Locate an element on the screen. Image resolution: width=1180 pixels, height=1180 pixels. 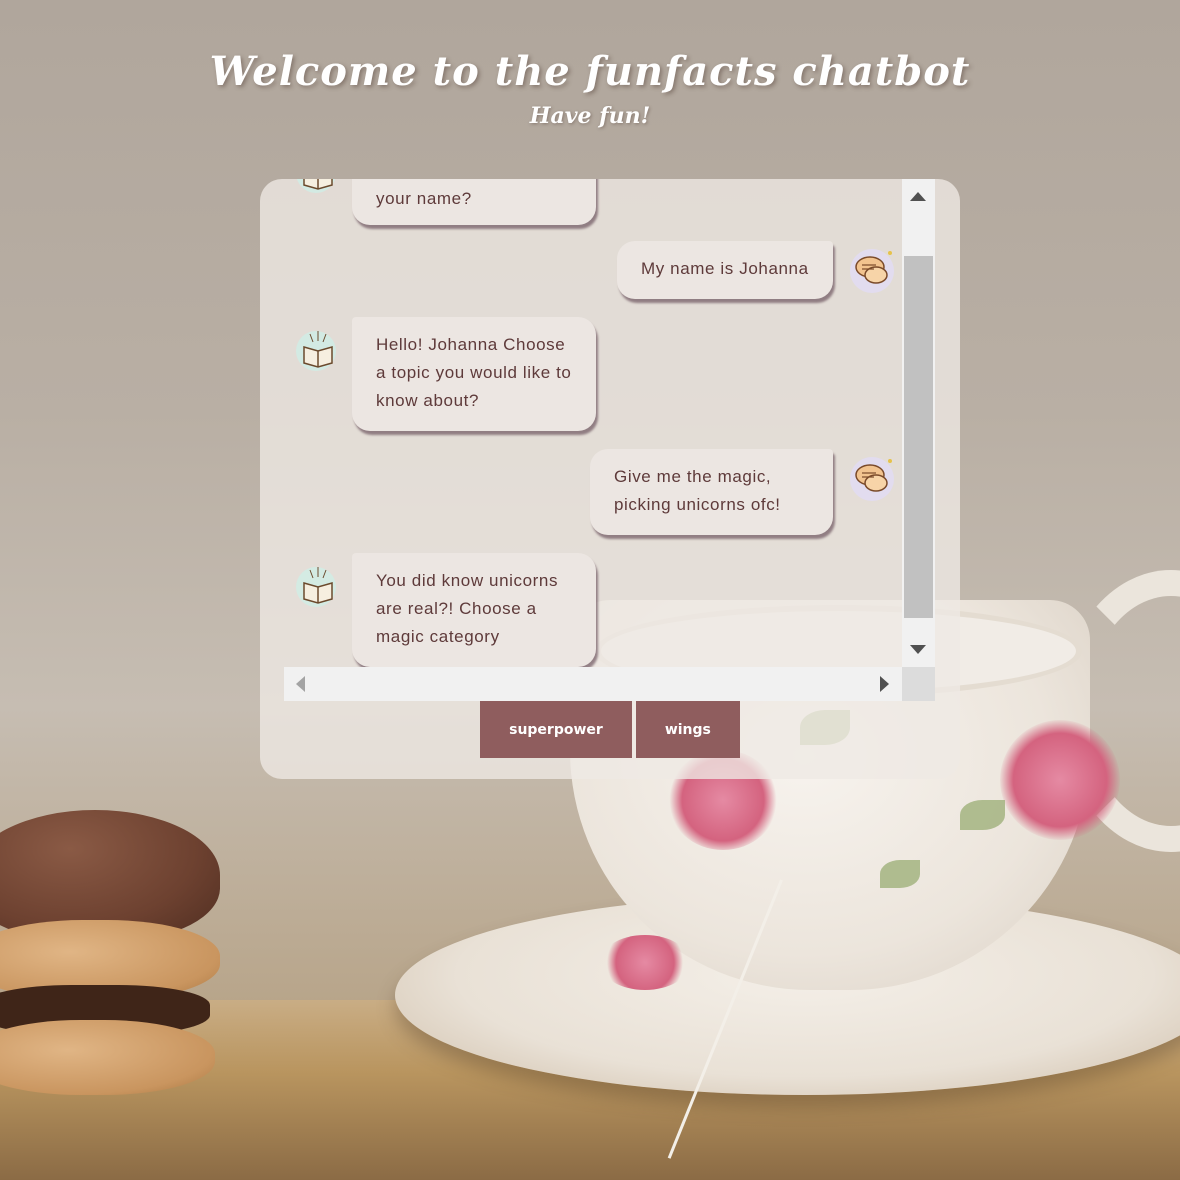
vertical-scrollbar is located at coordinates (918, 423).